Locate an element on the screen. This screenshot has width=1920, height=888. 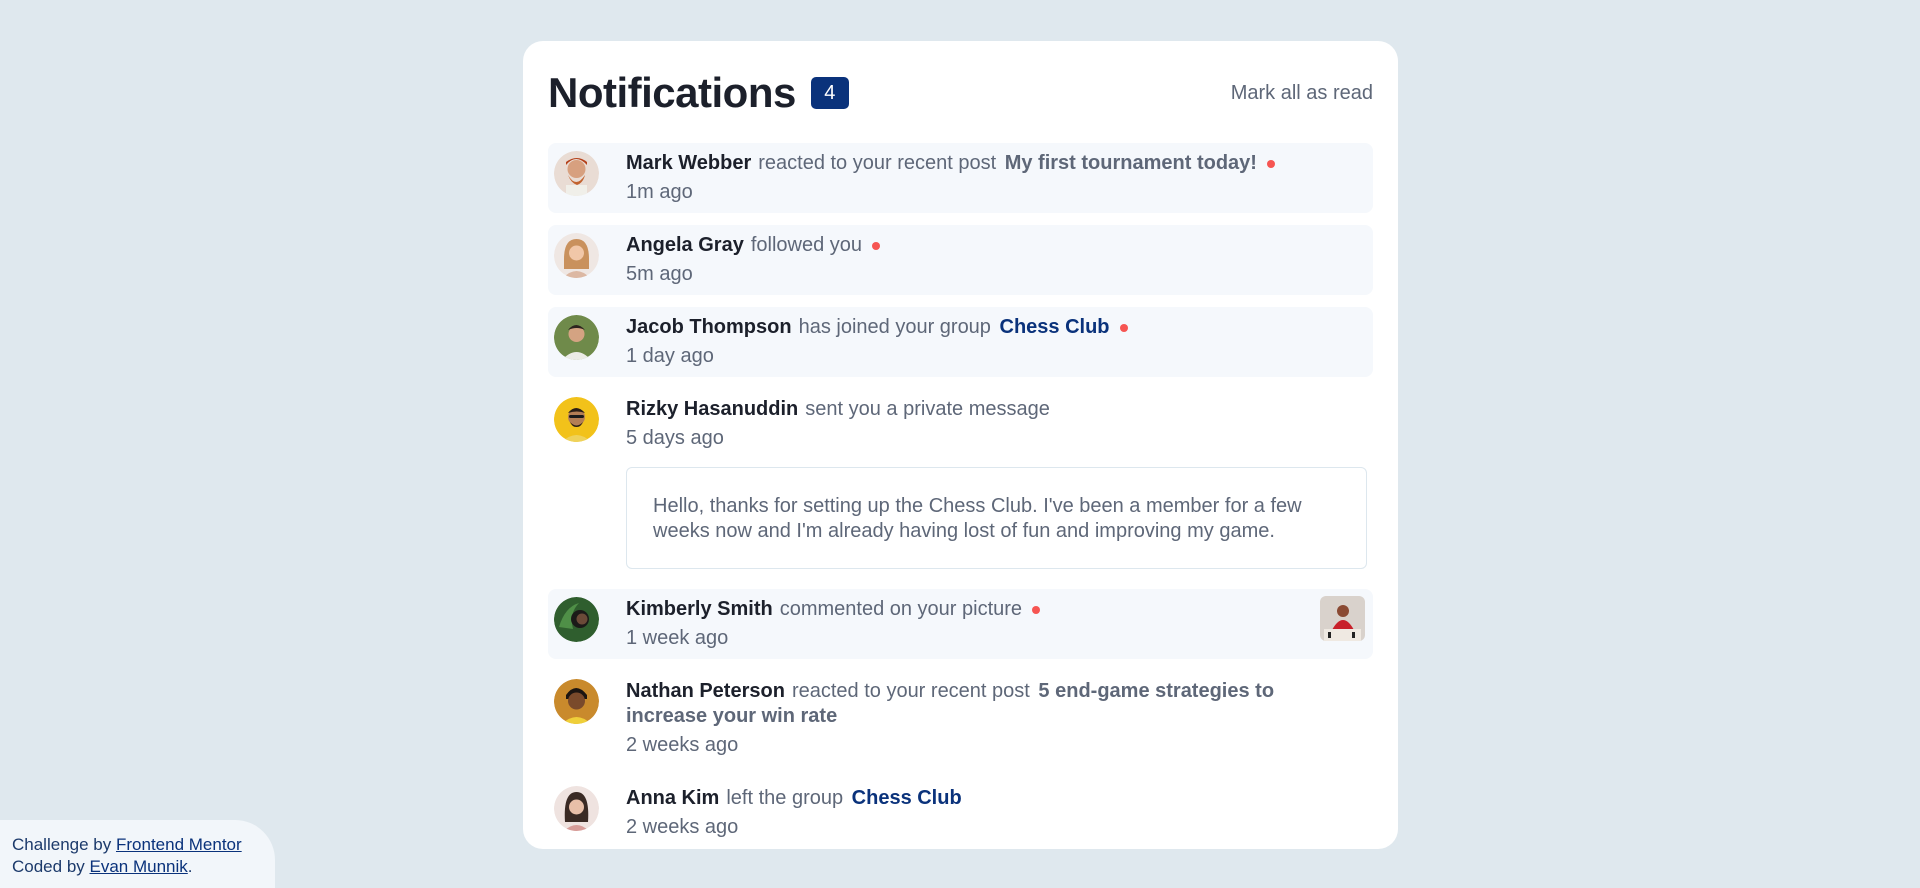
notification-author: Anna Kim is located at coordinates (672, 798).